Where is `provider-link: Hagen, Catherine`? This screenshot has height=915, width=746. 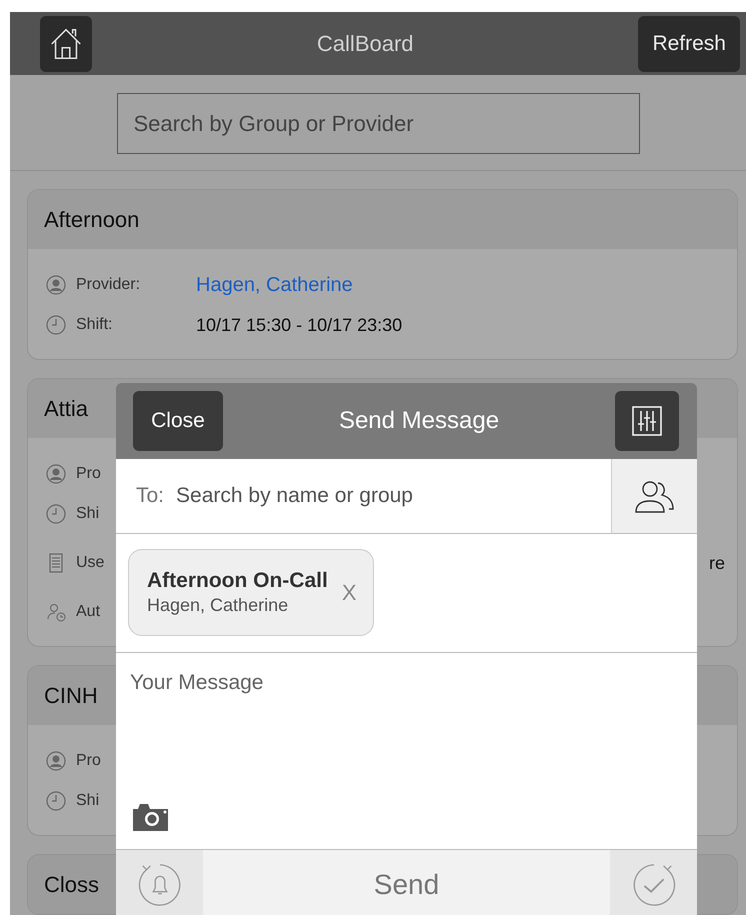 provider-link: Hagen, Catherine is located at coordinates (274, 285).